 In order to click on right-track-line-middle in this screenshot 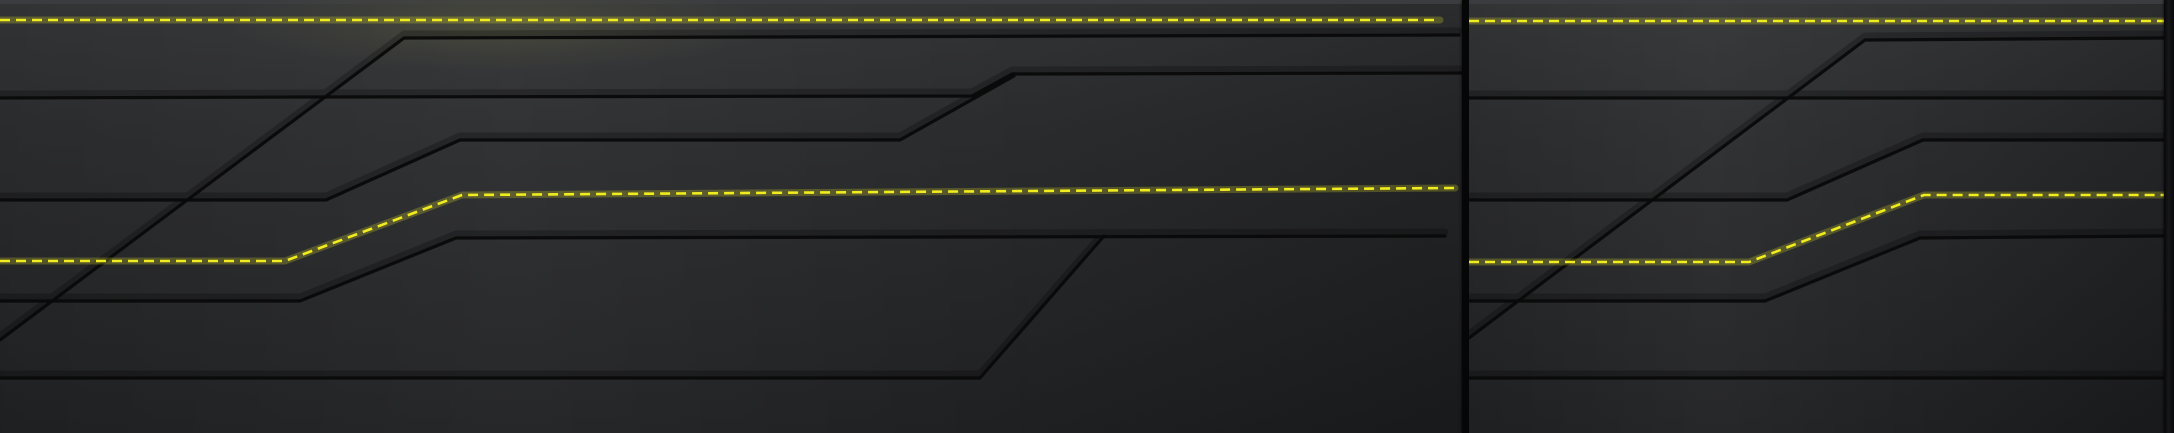, I will do `click(1816, 170)`.